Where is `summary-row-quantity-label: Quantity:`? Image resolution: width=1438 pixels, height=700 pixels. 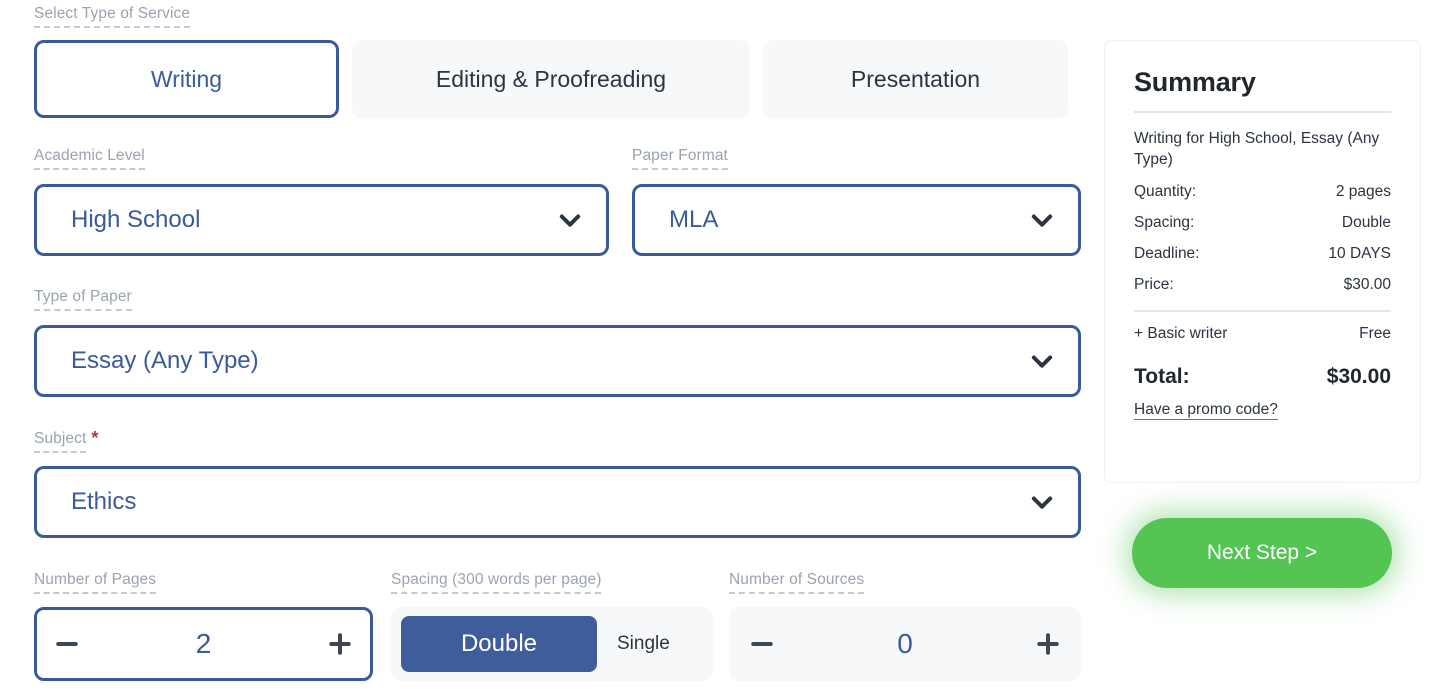
summary-row-quantity-label: Quantity: is located at coordinates (1165, 191).